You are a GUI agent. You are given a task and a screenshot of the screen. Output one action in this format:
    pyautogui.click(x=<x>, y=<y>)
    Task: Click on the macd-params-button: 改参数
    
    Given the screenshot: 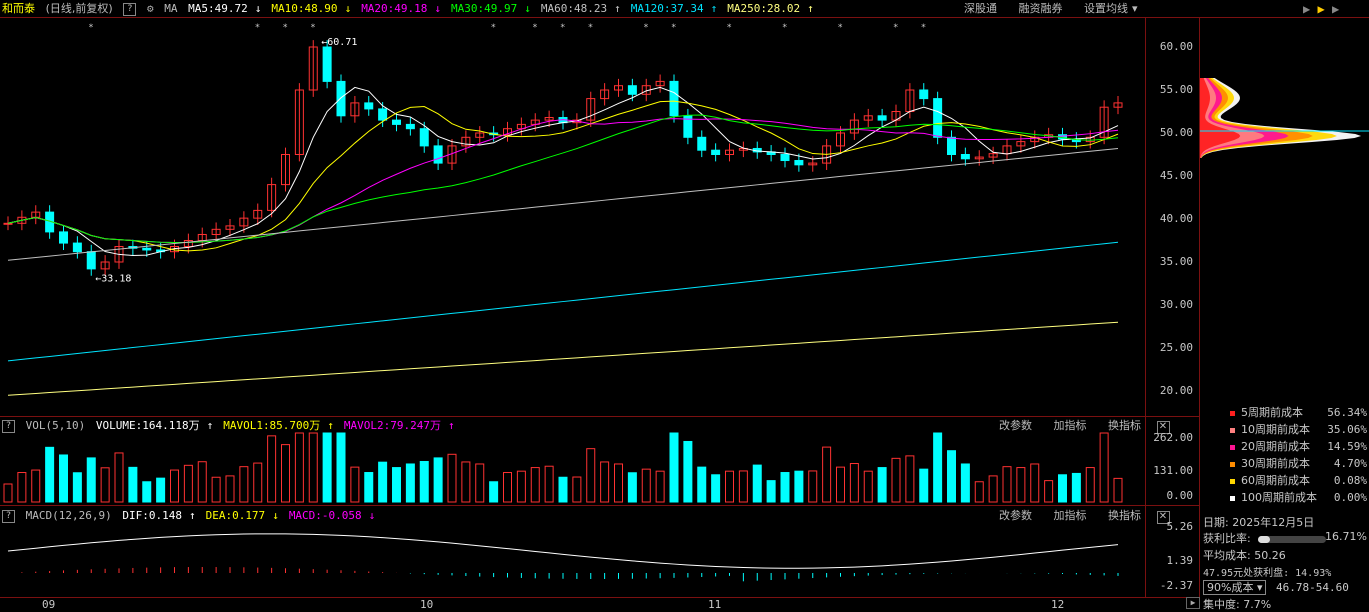 What is the action you would take?
    pyautogui.click(x=1015, y=515)
    